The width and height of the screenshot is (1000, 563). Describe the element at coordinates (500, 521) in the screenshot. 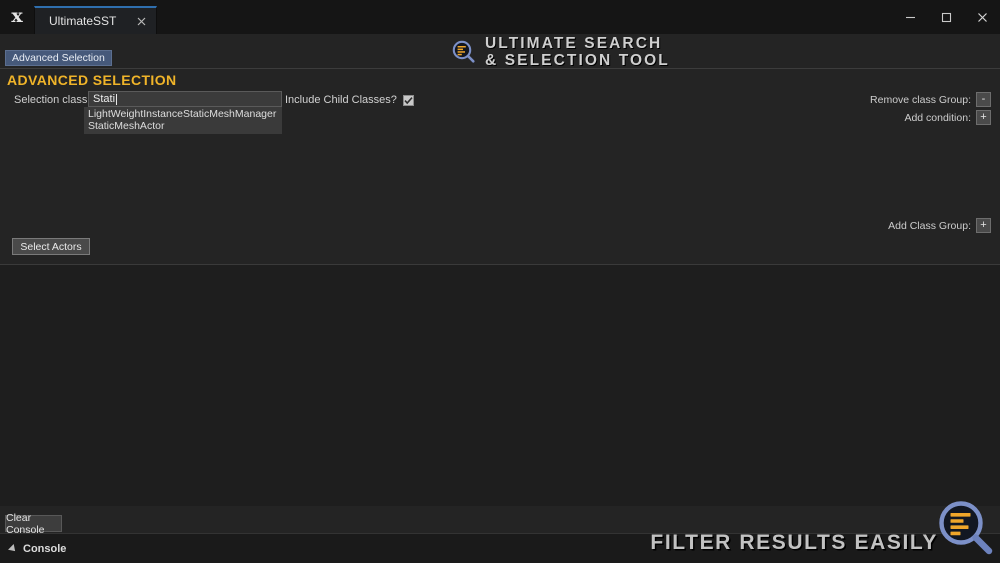

I see `console-toolbar: Clear Console` at that location.